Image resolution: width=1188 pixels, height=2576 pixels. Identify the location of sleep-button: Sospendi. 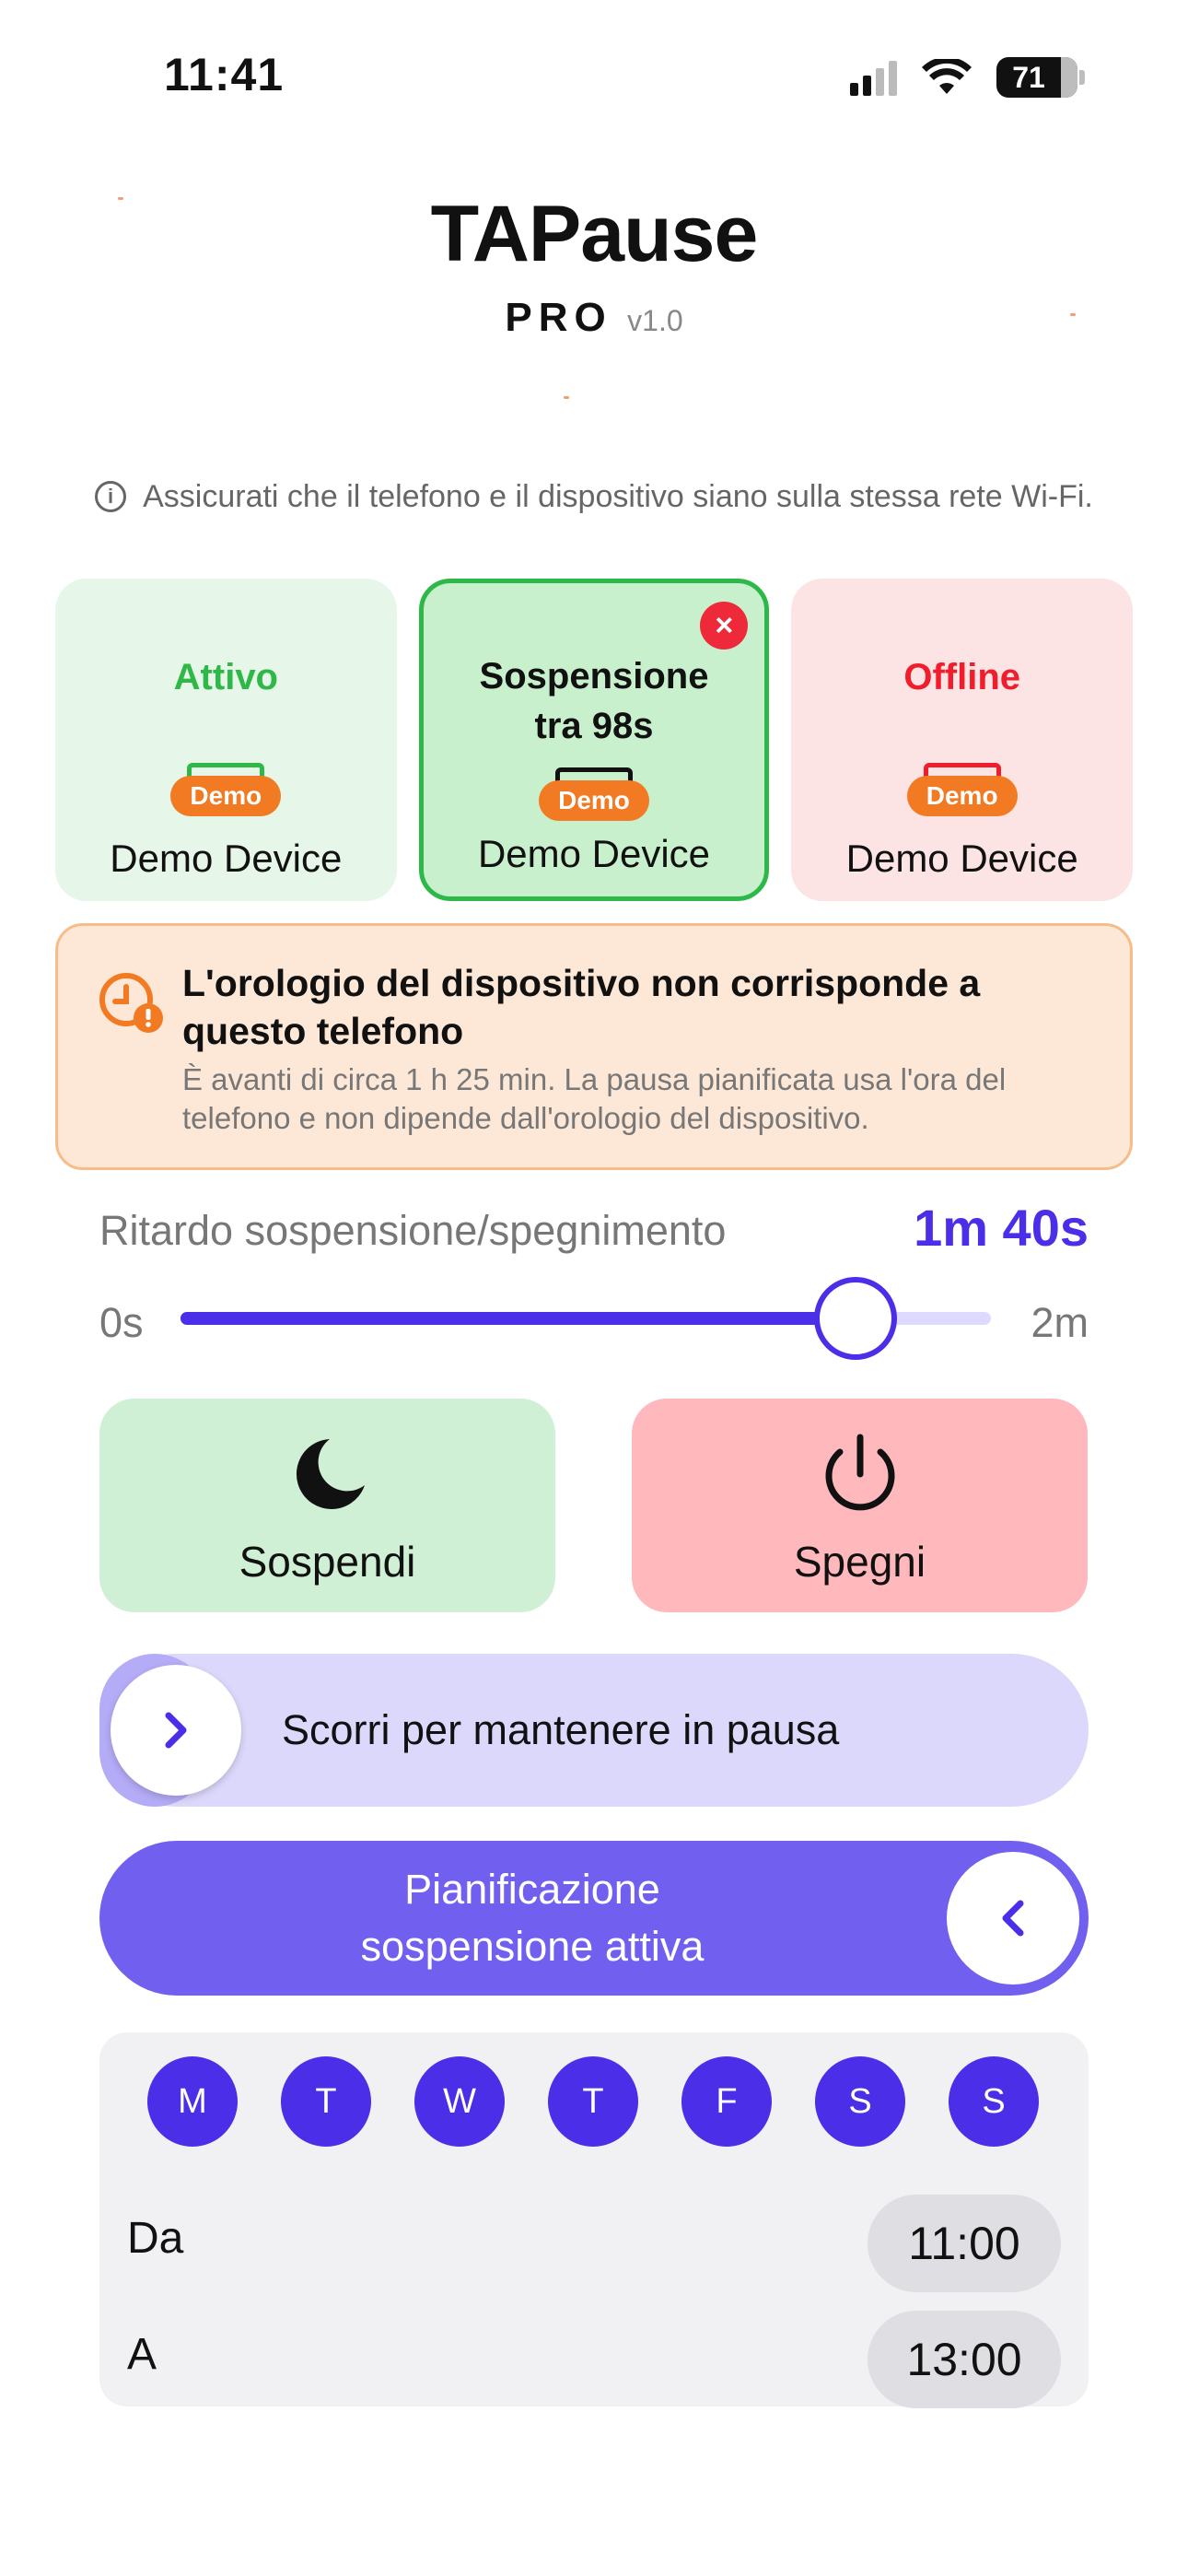
(327, 1505).